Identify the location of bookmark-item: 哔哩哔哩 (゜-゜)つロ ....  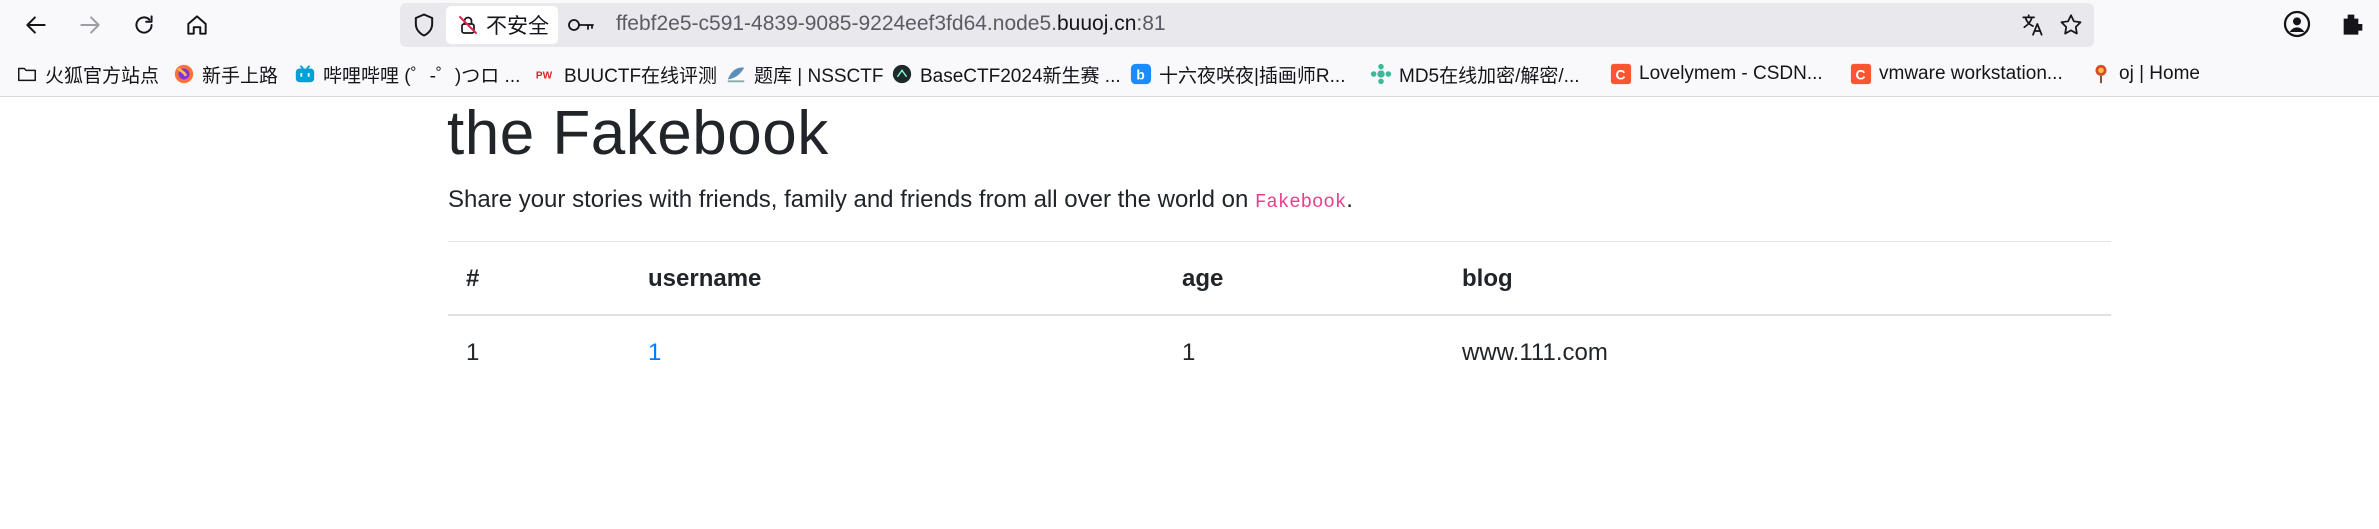
(407, 74).